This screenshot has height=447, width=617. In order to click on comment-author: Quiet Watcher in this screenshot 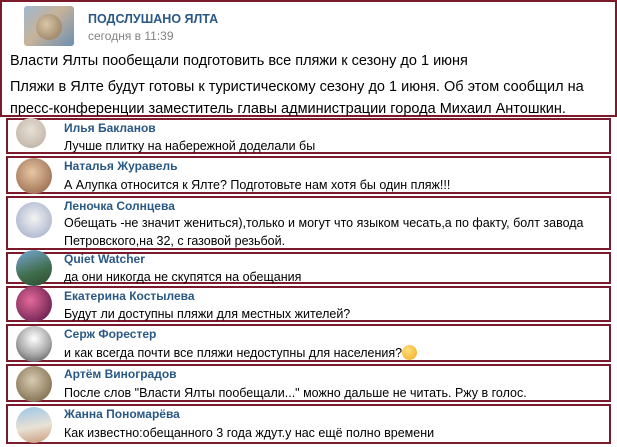, I will do `click(104, 259)`.